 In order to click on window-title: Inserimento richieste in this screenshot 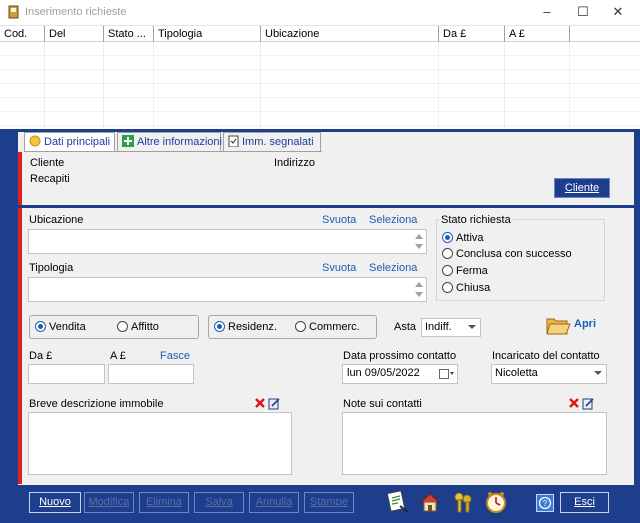, I will do `click(76, 12)`.